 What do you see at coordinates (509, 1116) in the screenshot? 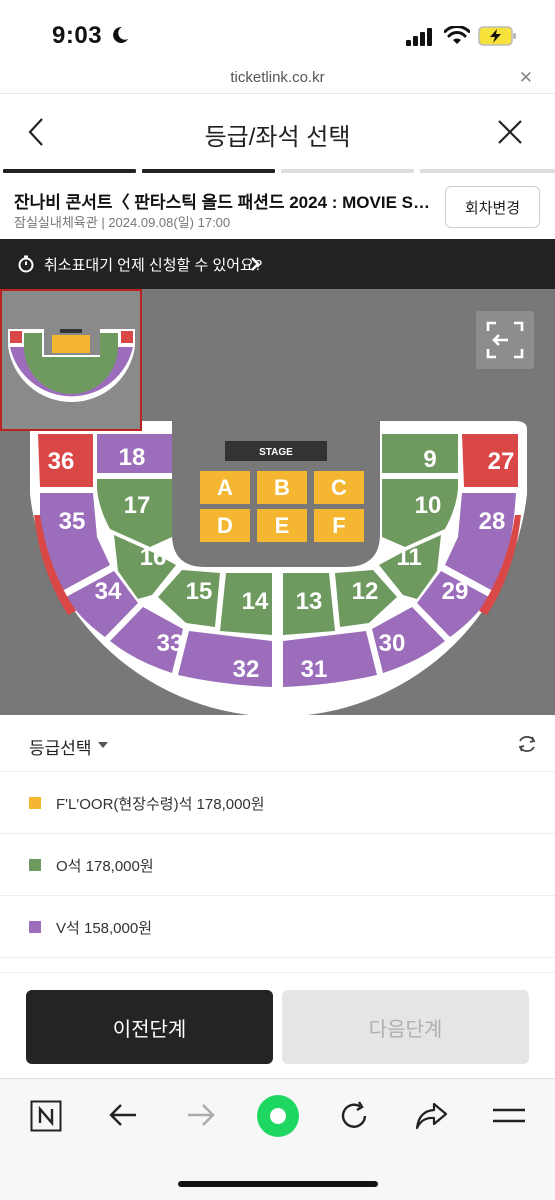
I see `menu-icon` at bounding box center [509, 1116].